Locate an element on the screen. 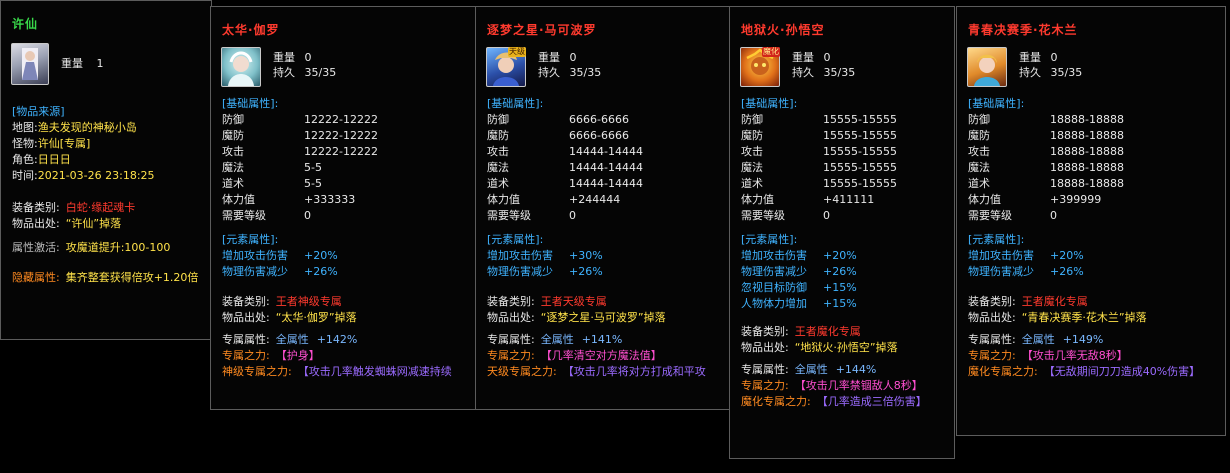  hidden-value: 集齐整套获得倍攻+1.20倍 is located at coordinates (132, 277).